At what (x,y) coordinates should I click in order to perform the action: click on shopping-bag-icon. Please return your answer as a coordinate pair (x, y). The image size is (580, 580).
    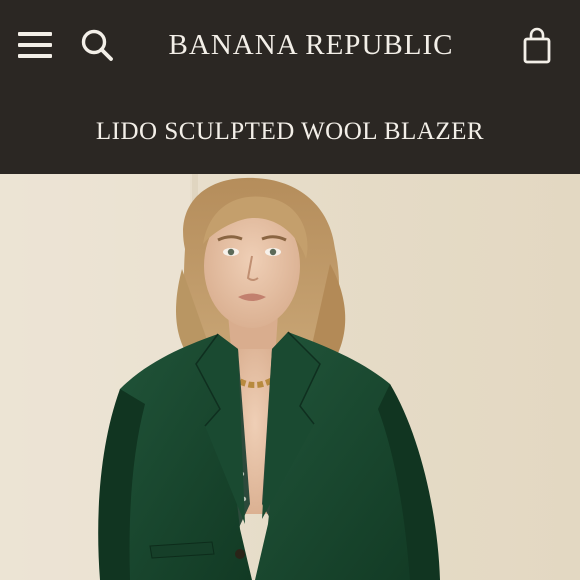
    Looking at the image, I should click on (537, 45).